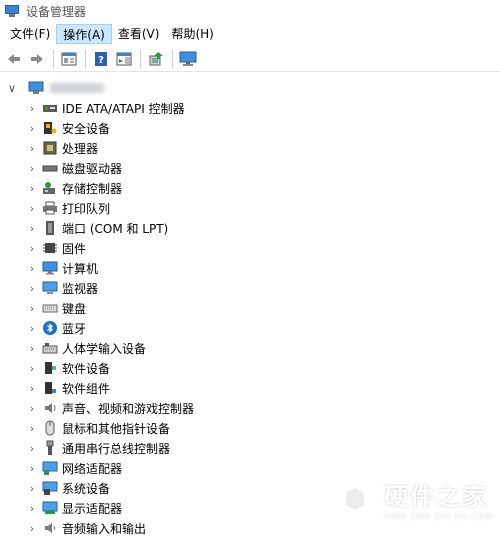 The height and width of the screenshot is (550, 500). I want to click on tree-item: › 计算机, so click(250, 268).